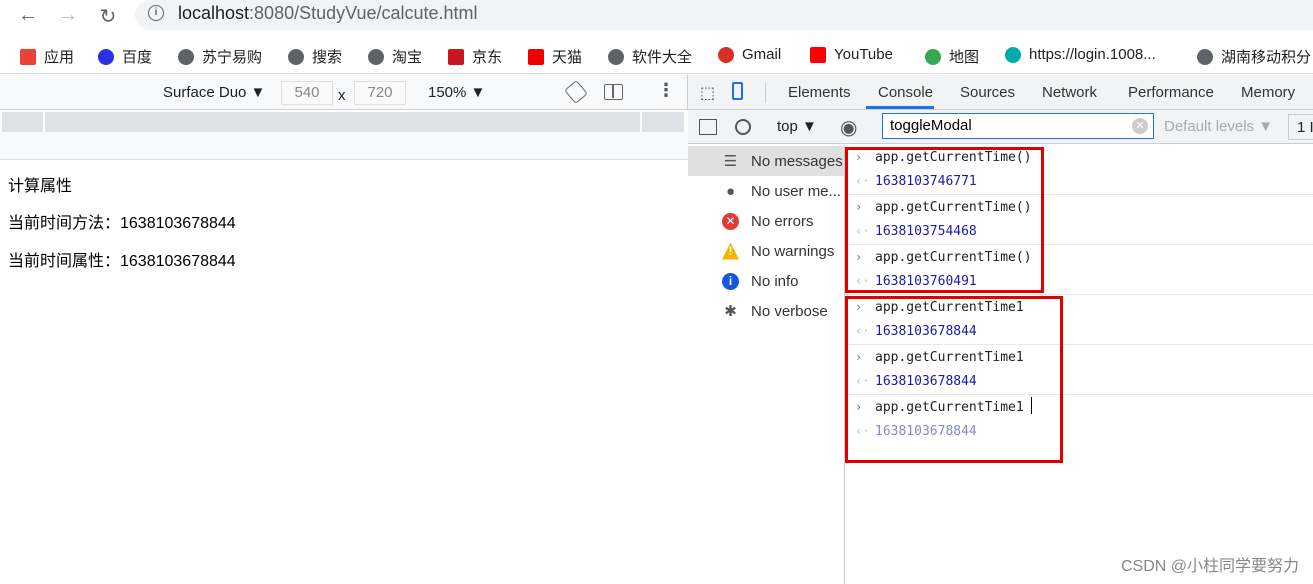 The height and width of the screenshot is (584, 1313). What do you see at coordinates (987, 92) in the screenshot?
I see `tab-sources: Sources` at bounding box center [987, 92].